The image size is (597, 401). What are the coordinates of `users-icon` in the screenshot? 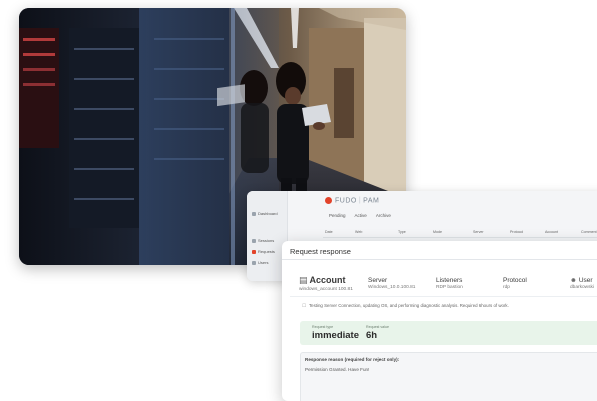 It's located at (254, 262).